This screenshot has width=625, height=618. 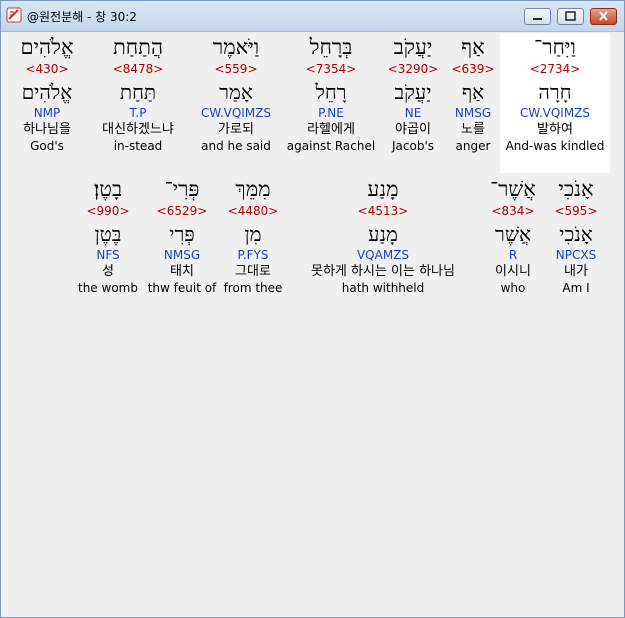 What do you see at coordinates (513, 288) in the screenshot?
I see `english-gloss: who` at bounding box center [513, 288].